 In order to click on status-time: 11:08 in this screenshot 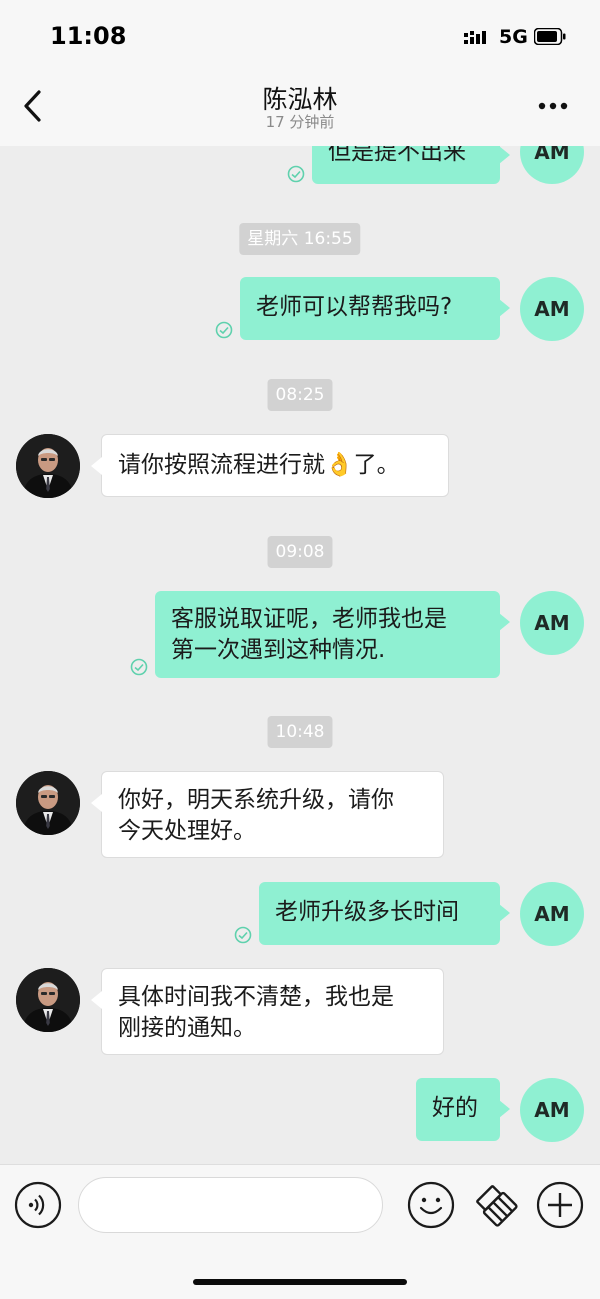, I will do `click(88, 36)`.